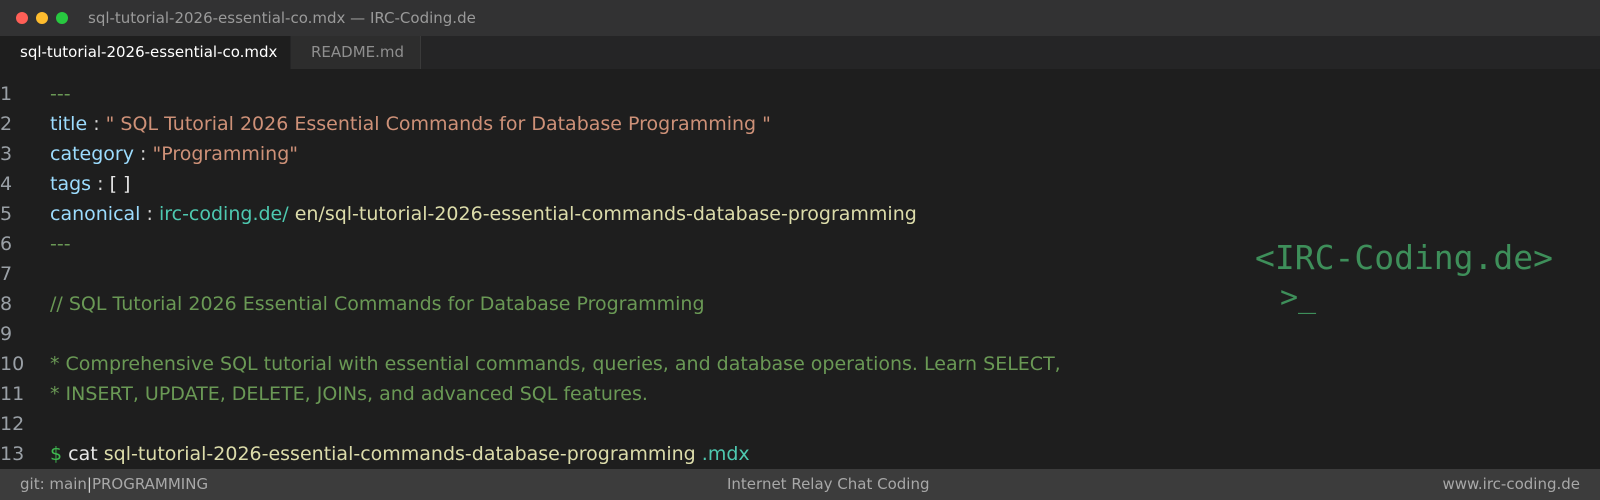 The width and height of the screenshot is (1600, 500). Describe the element at coordinates (6, 94) in the screenshot. I see `line-number: 1` at that location.